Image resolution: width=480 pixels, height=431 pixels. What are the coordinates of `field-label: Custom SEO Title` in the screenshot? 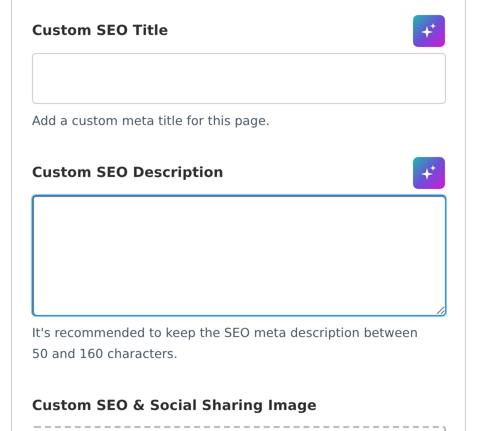 It's located at (100, 31).